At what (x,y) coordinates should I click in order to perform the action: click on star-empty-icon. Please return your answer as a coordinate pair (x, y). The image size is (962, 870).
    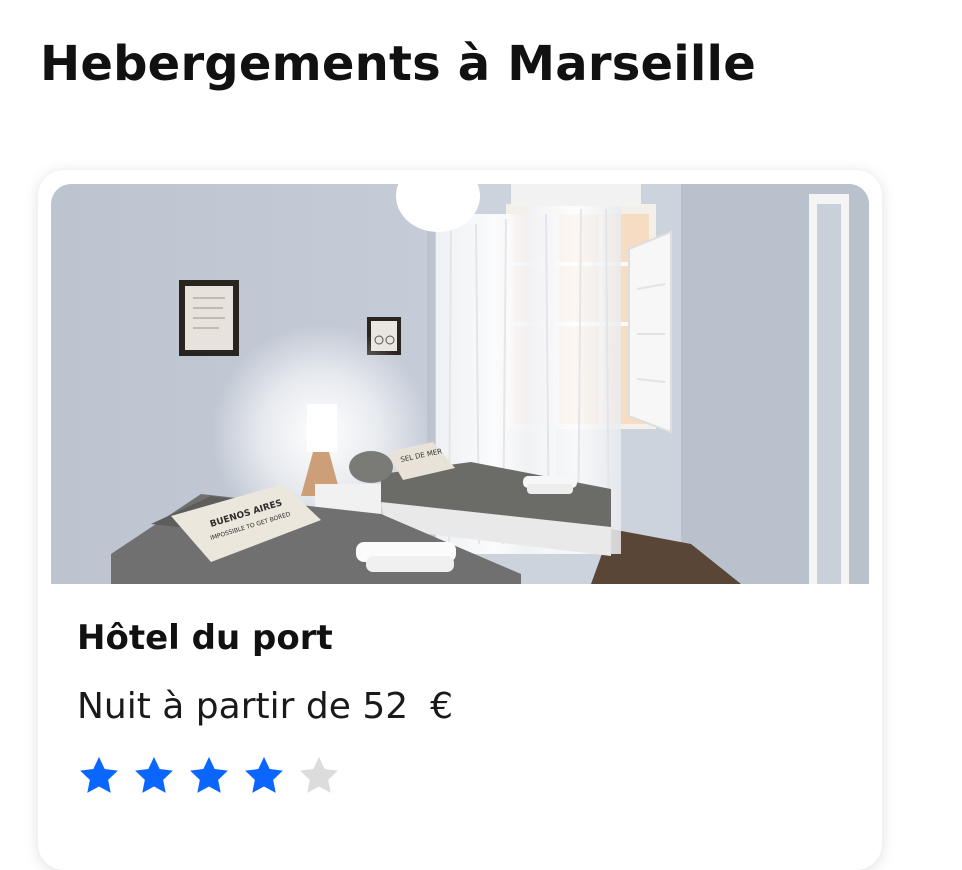
    Looking at the image, I should click on (319, 774).